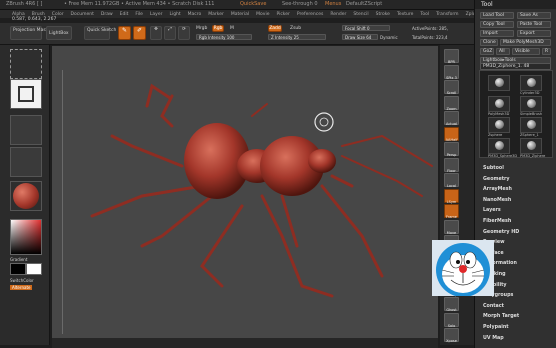  Describe the element at coordinates (451, 149) in the screenshot. I see `shelf-persp-button: Persp` at that location.